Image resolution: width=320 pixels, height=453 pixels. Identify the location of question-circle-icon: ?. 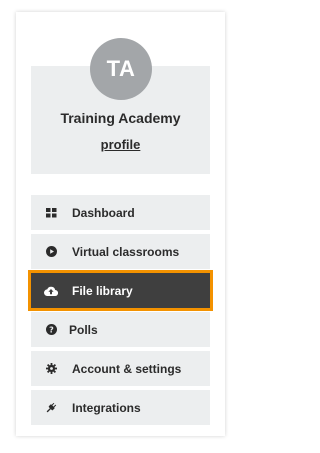
(51, 330).